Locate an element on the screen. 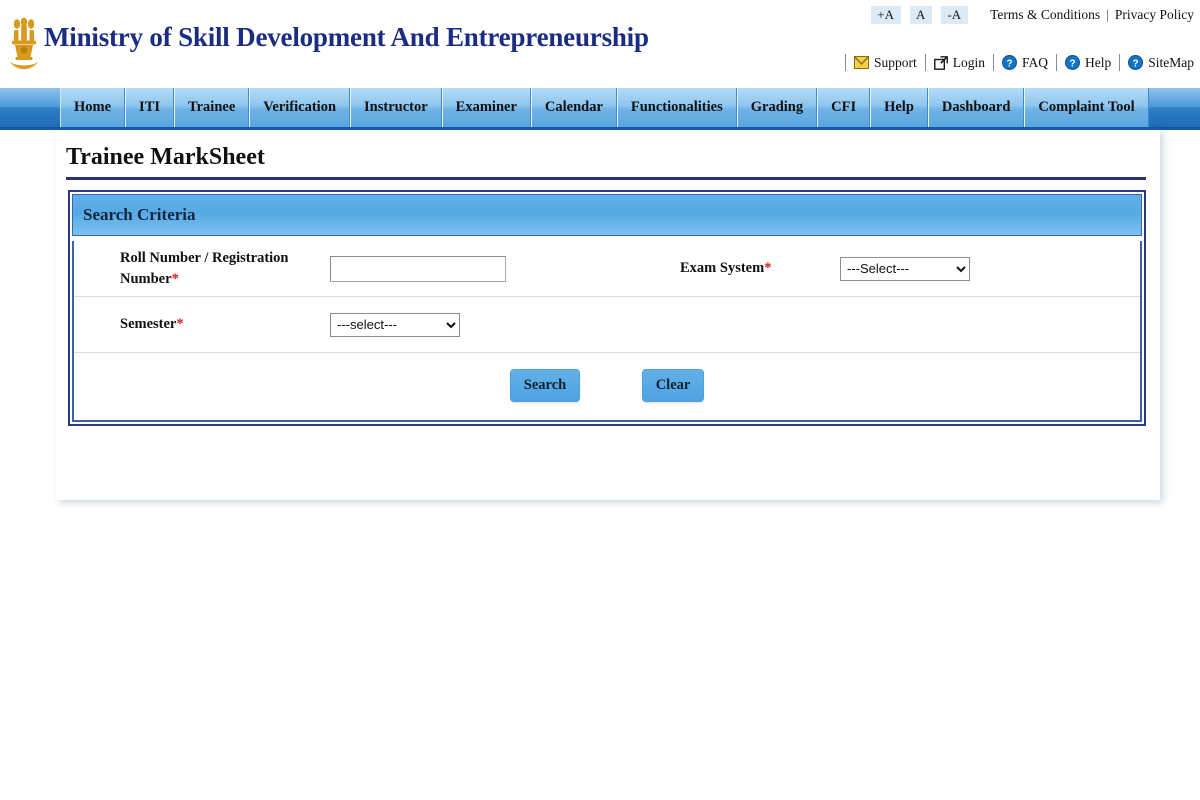 This screenshot has width=1200, height=800. nav-item-trainee: Trainee is located at coordinates (212, 107).